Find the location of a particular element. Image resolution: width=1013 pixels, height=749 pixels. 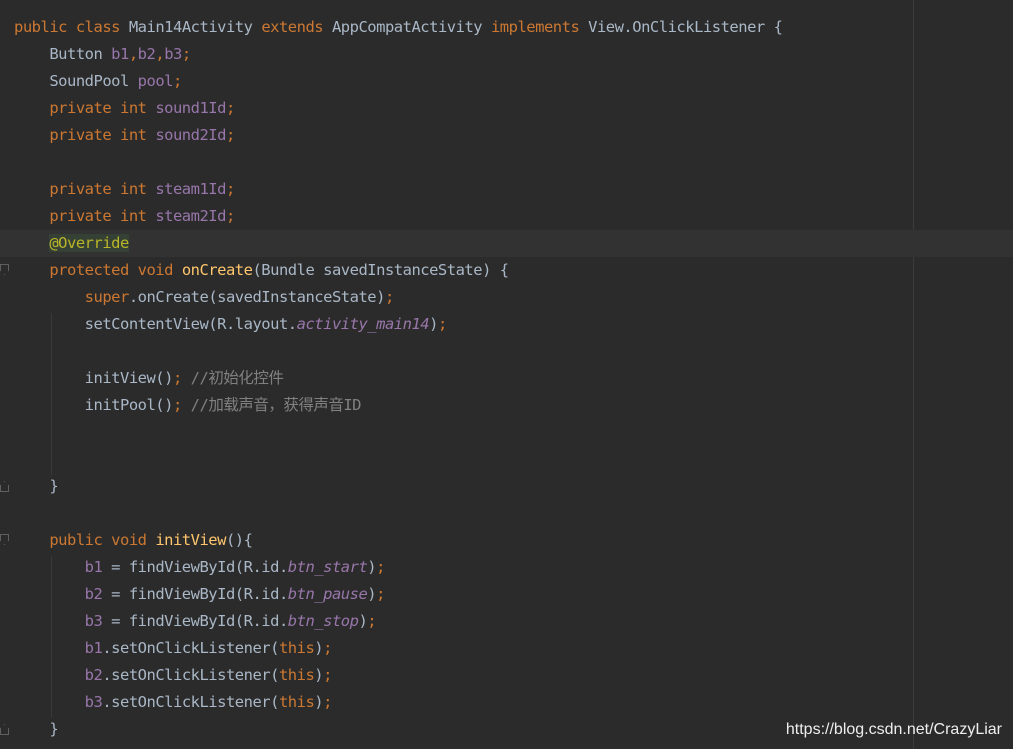

code-token-plain: SoundPool is located at coordinates (76, 81).